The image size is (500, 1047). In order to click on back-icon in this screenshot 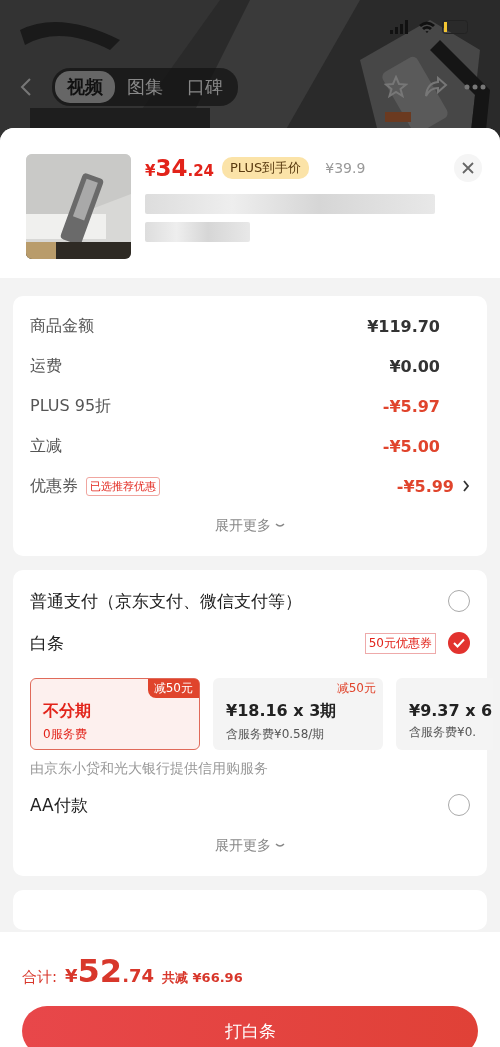, I will do `click(26, 87)`.